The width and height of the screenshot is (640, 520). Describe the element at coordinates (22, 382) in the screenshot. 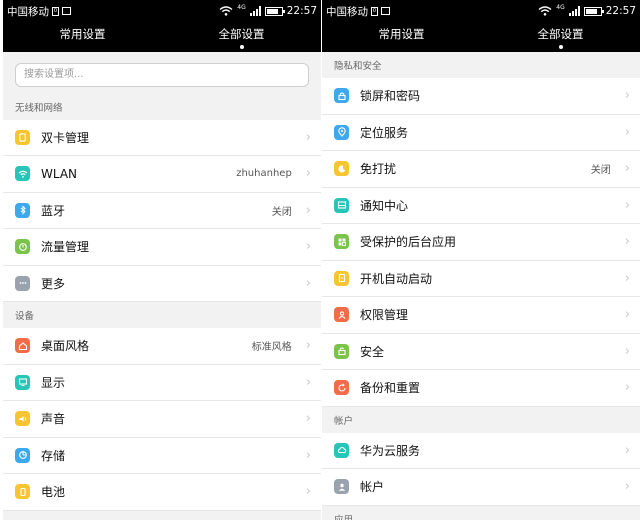

I see `display-icon` at that location.